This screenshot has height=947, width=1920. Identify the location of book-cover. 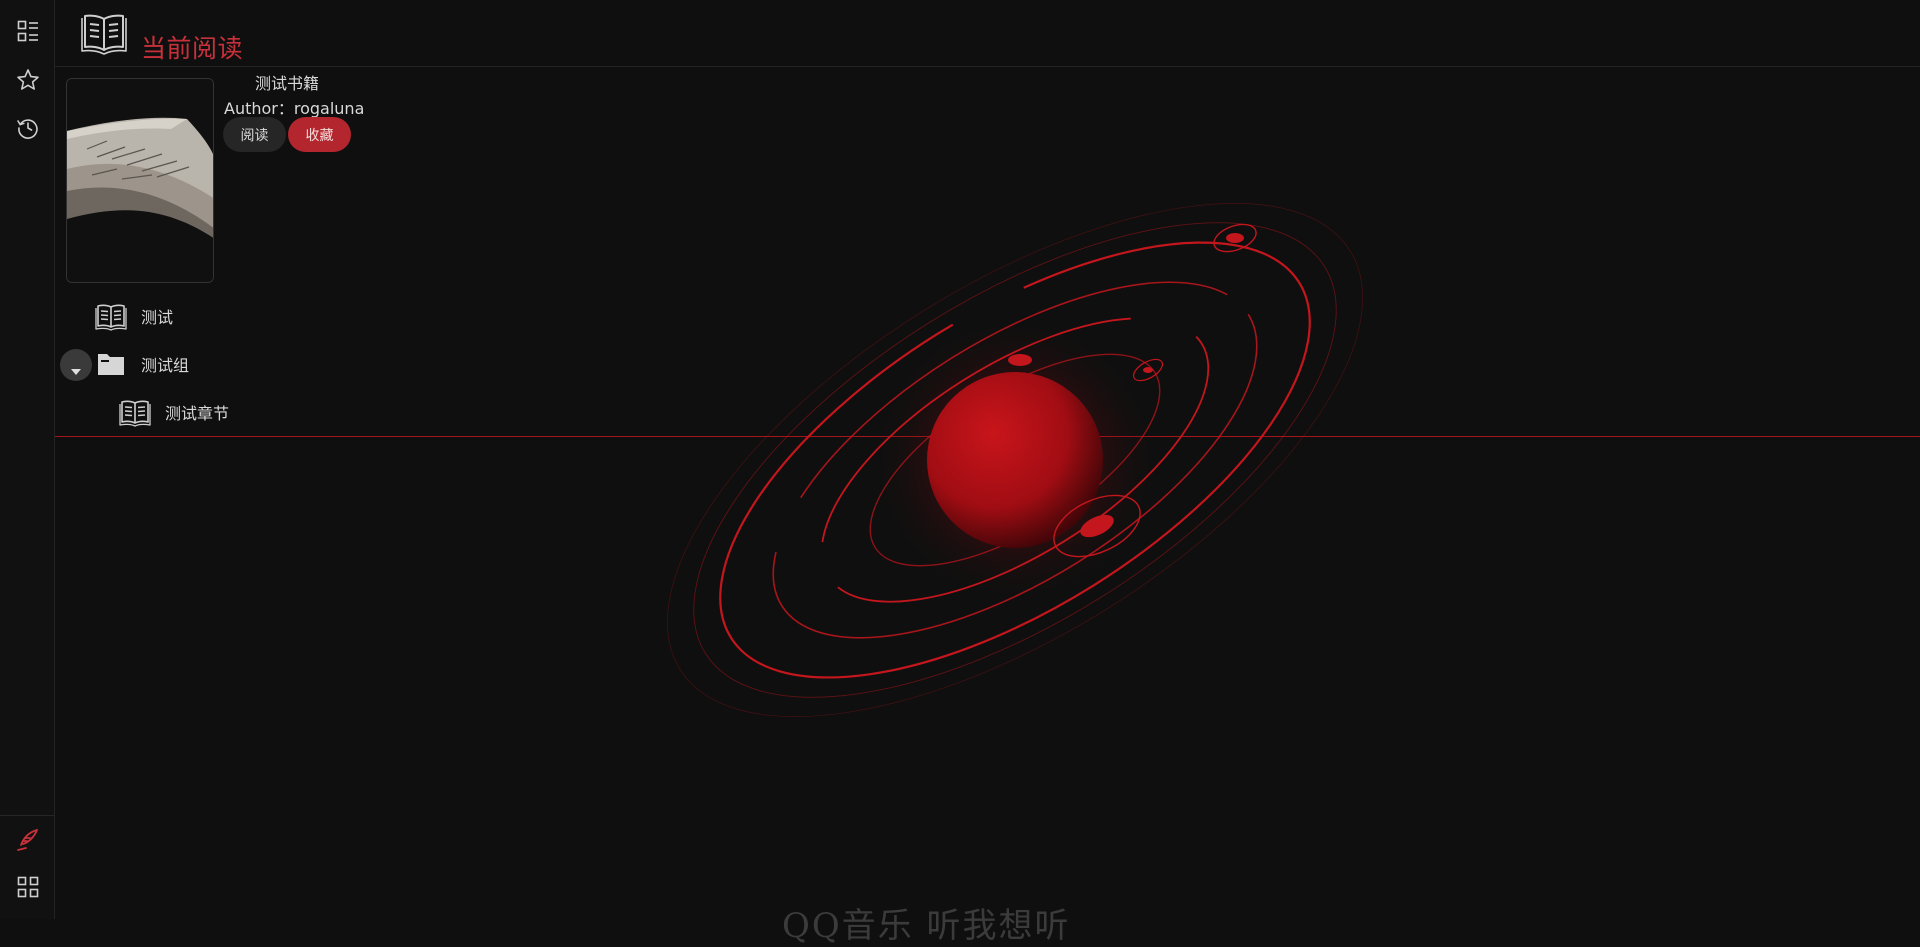
(140, 180).